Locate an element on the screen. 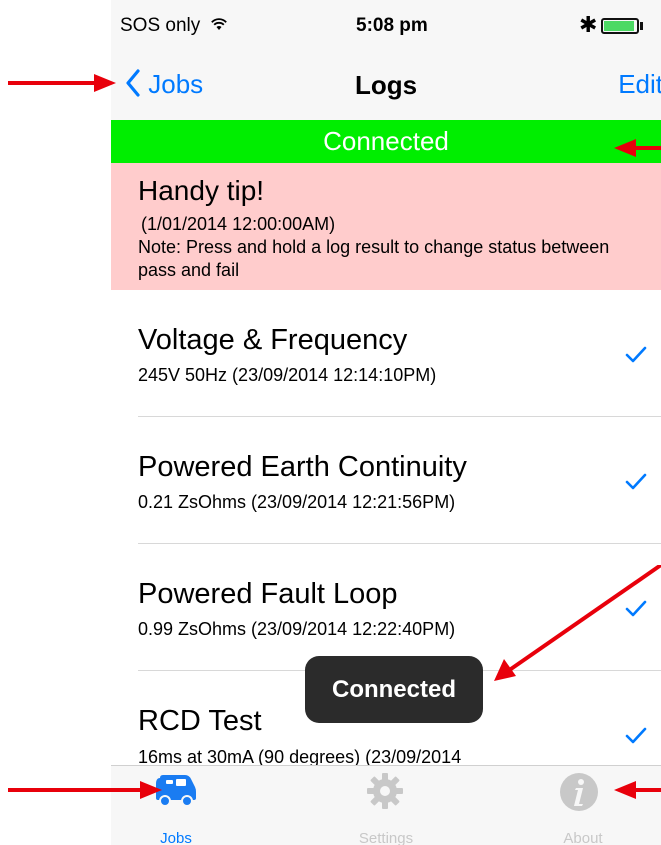 This screenshot has height=845, width=661. connection-status-banner: Connected is located at coordinates (386, 141).